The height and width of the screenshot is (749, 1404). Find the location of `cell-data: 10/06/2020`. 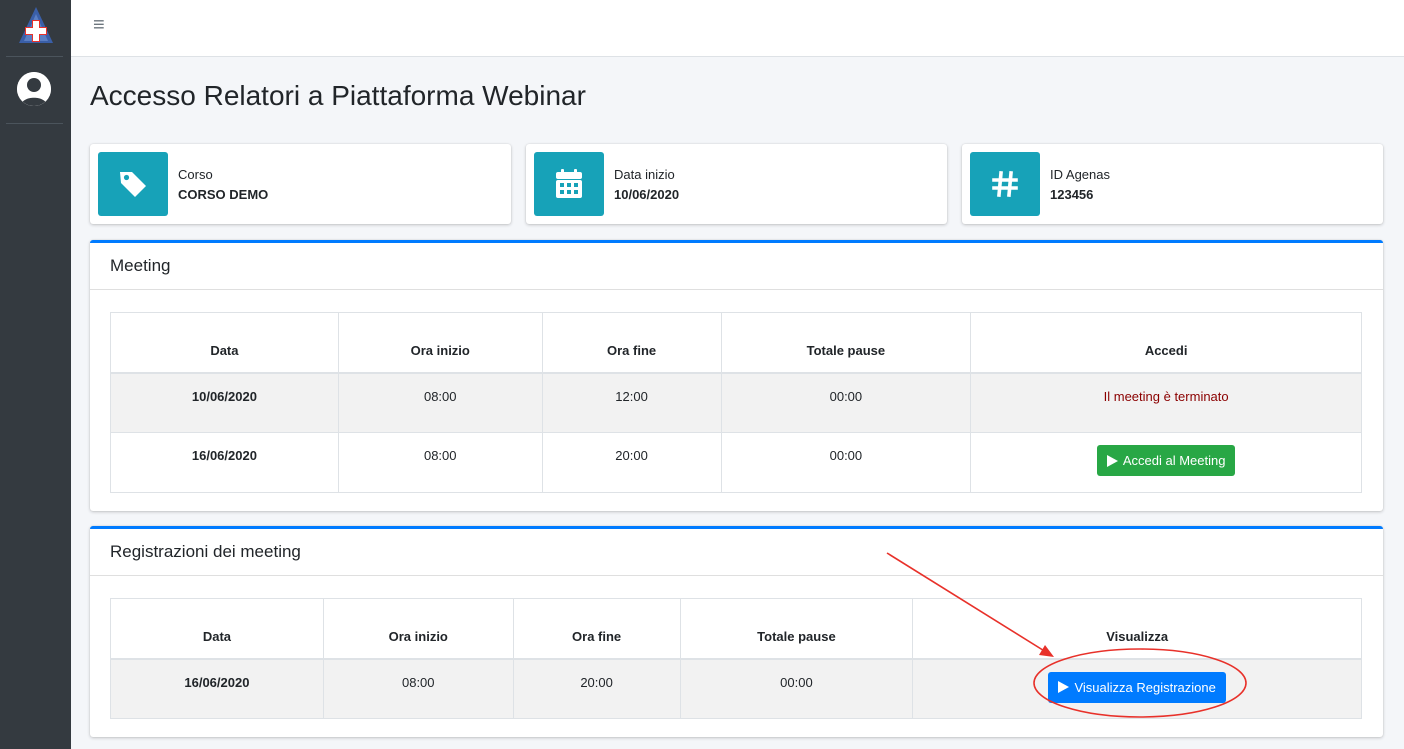

cell-data: 10/06/2020 is located at coordinates (224, 402).